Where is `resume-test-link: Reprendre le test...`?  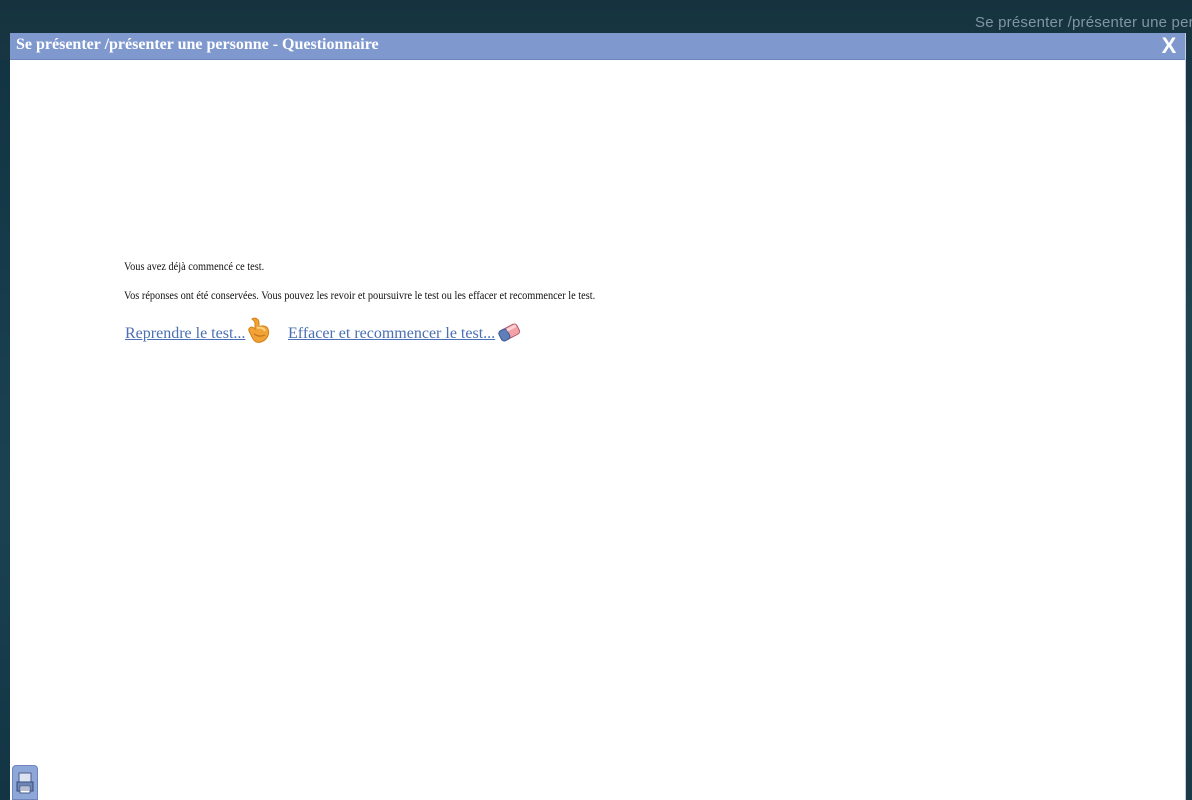 resume-test-link: Reprendre le test... is located at coordinates (185, 334).